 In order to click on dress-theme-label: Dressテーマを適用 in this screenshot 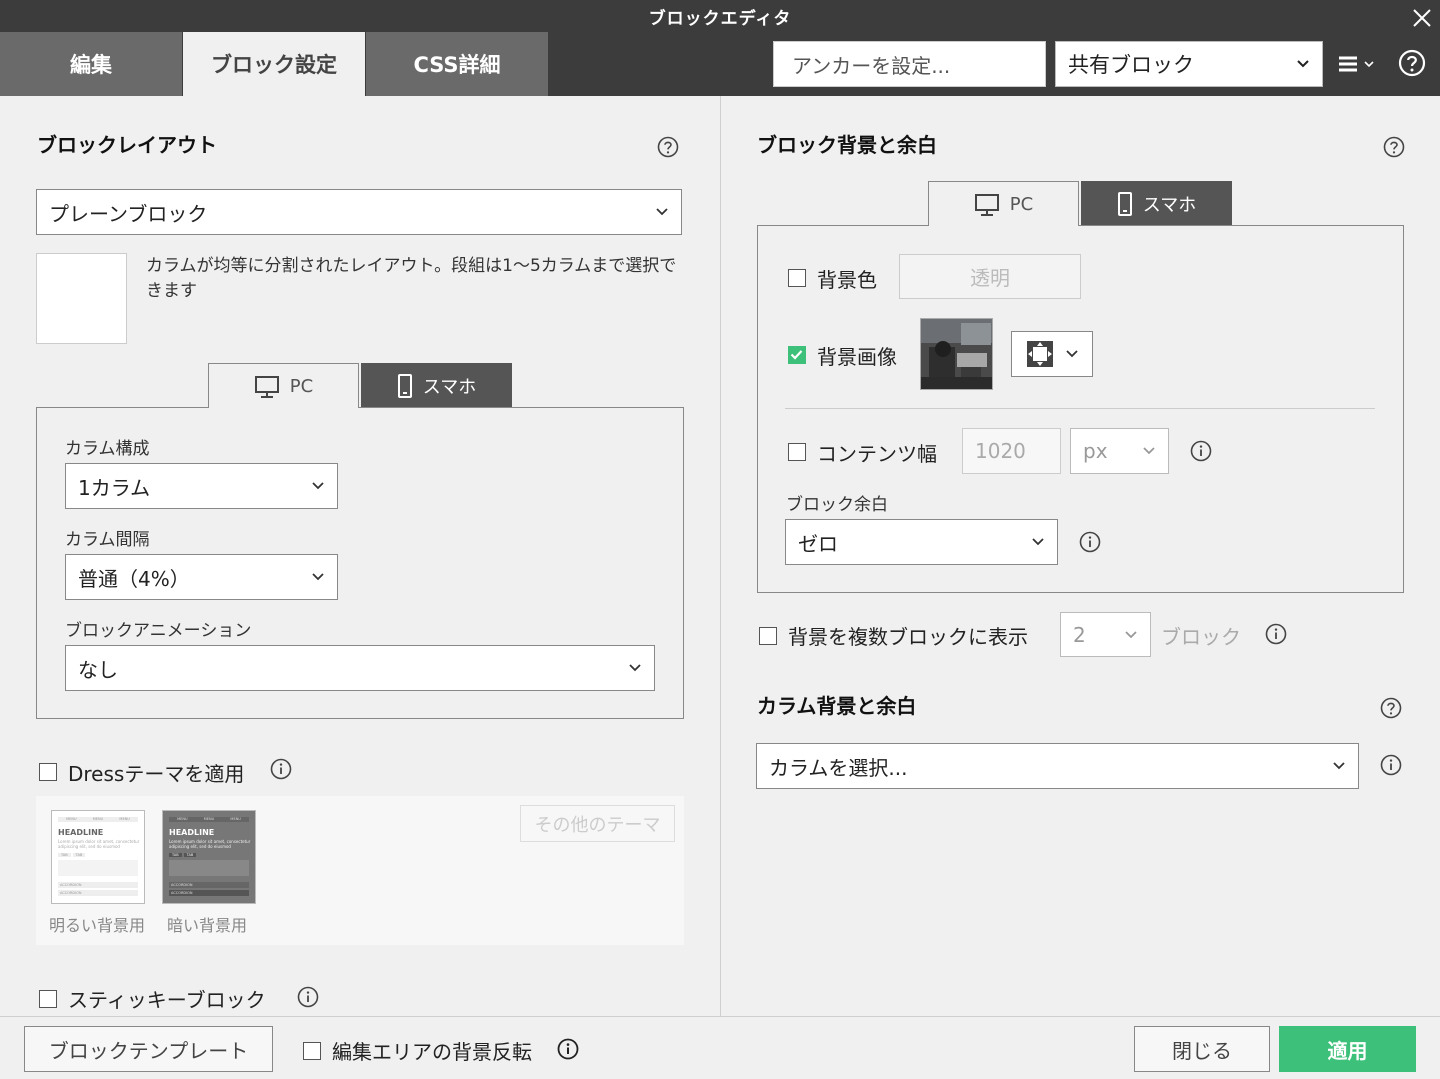, I will do `click(156, 774)`.